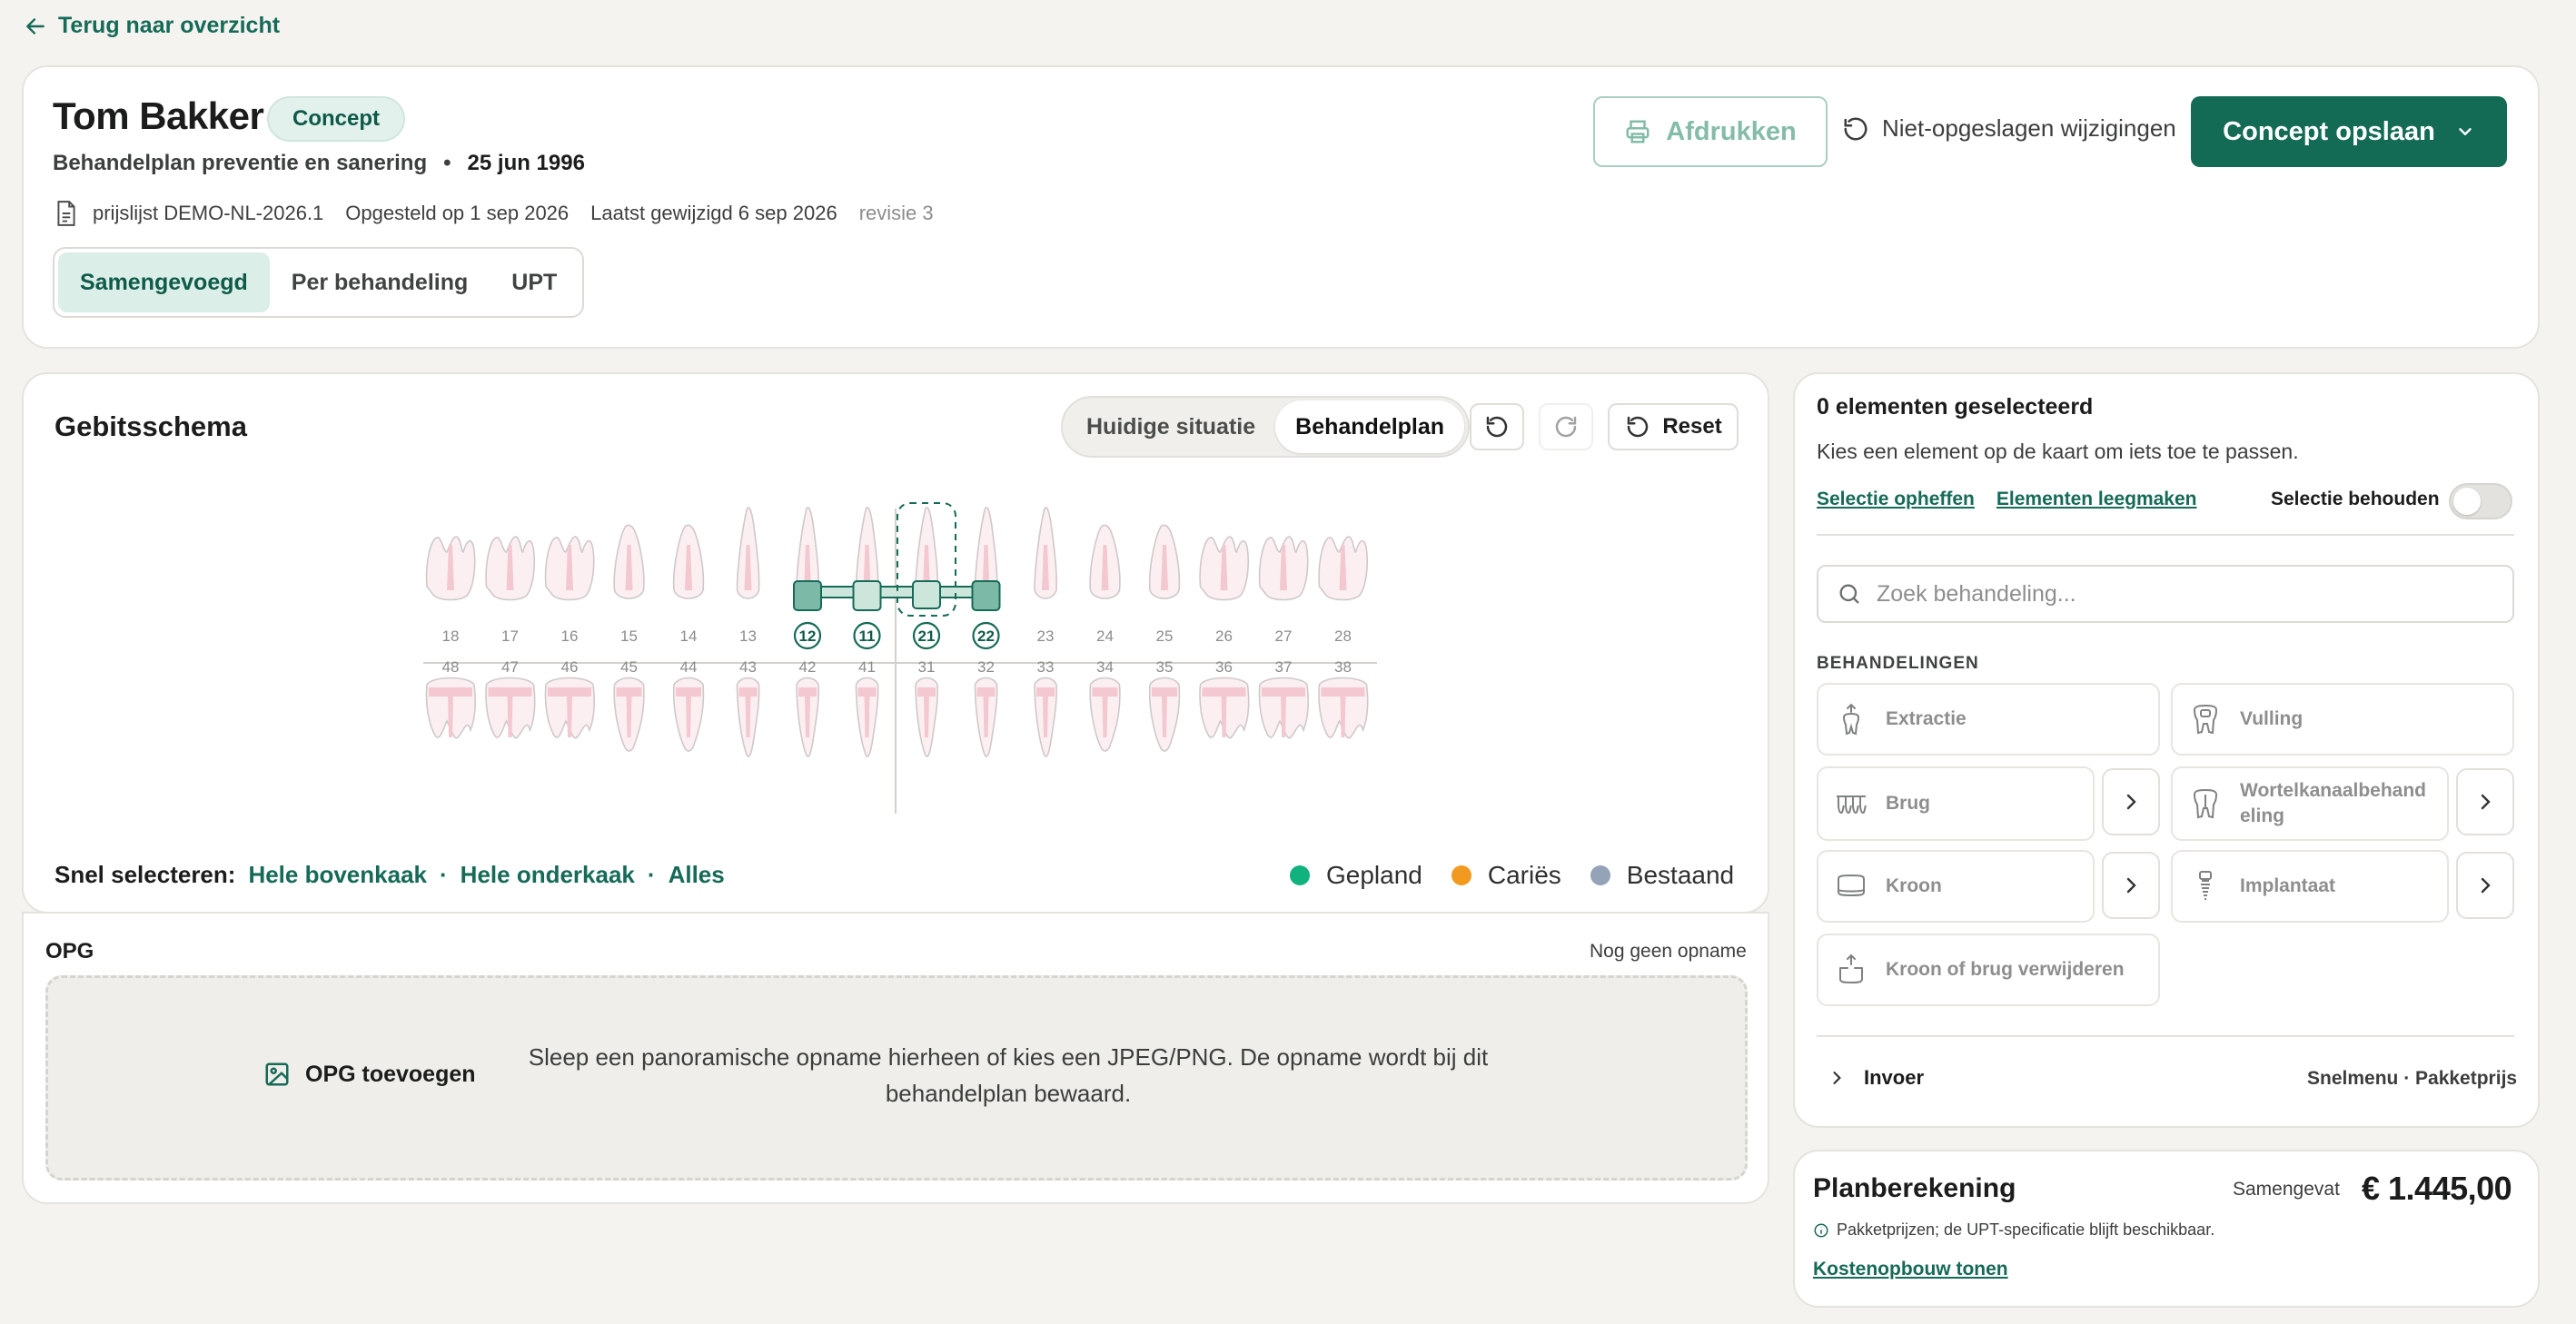  I want to click on tooth-number: 14, so click(689, 636).